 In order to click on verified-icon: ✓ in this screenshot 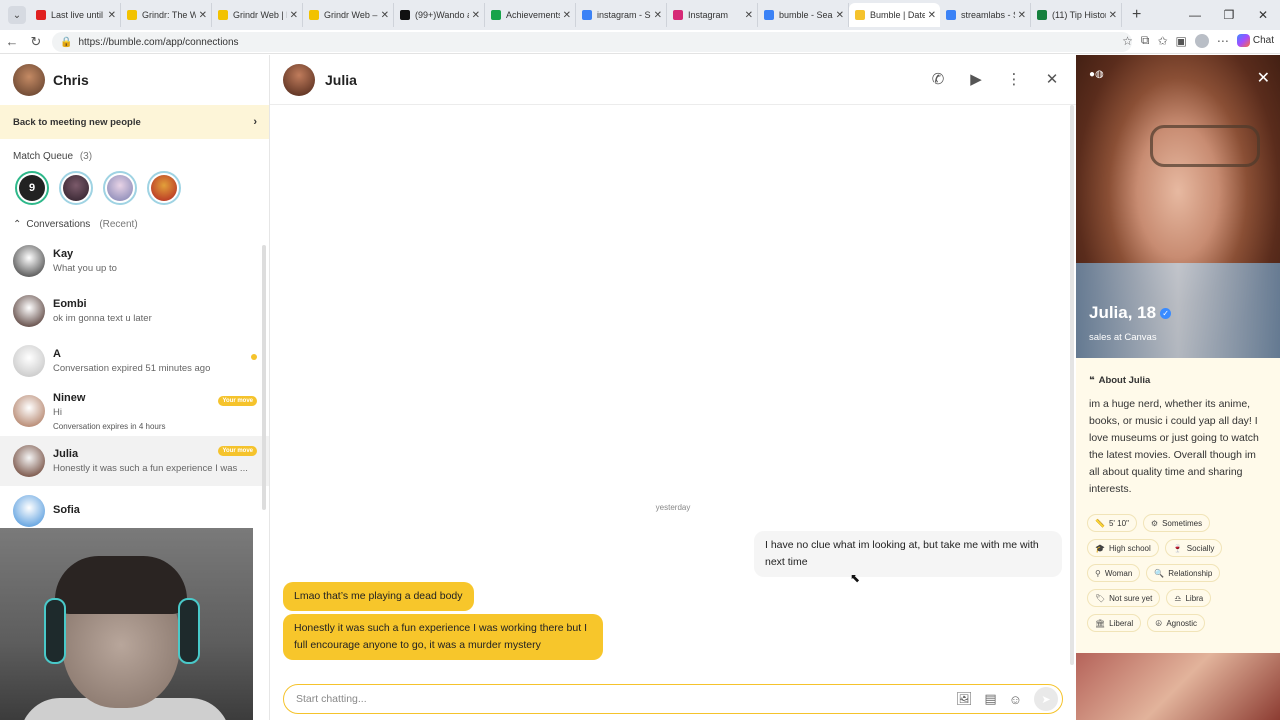, I will do `click(1166, 314)`.